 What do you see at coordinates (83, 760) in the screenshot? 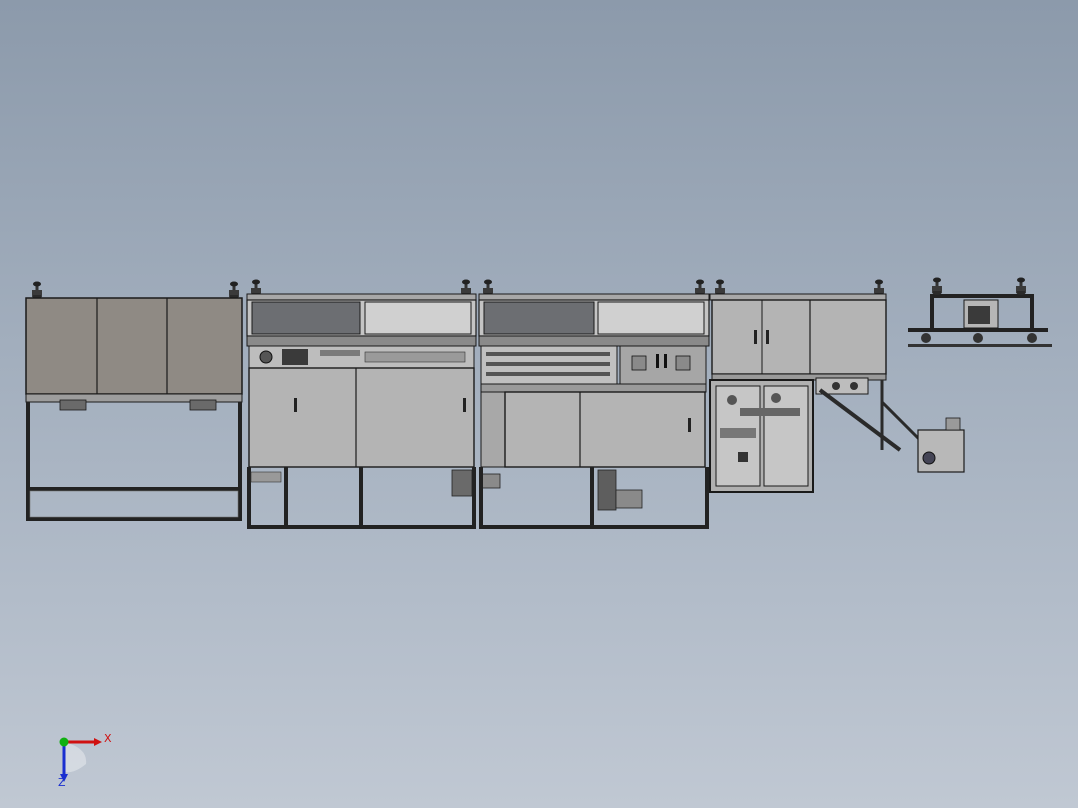
I see `coordinate-triad: X Z` at bounding box center [83, 760].